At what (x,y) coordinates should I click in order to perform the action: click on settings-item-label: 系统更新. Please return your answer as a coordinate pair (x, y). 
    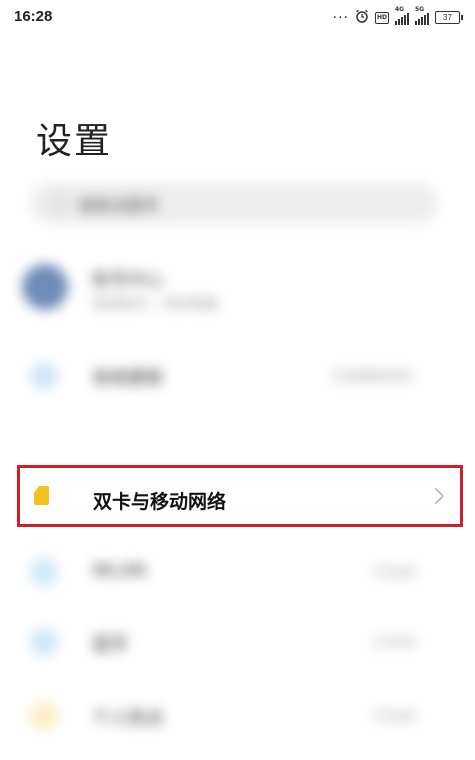
    Looking at the image, I should click on (128, 378).